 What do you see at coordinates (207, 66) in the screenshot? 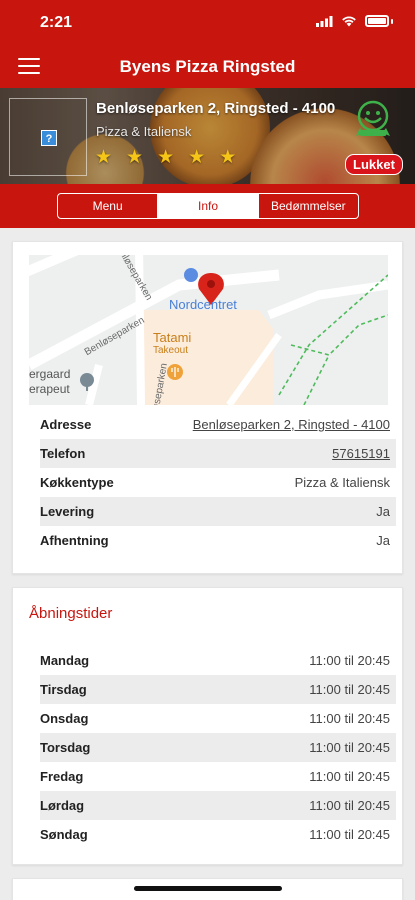
I see `page-title: Byens Pizza Ringsted` at bounding box center [207, 66].